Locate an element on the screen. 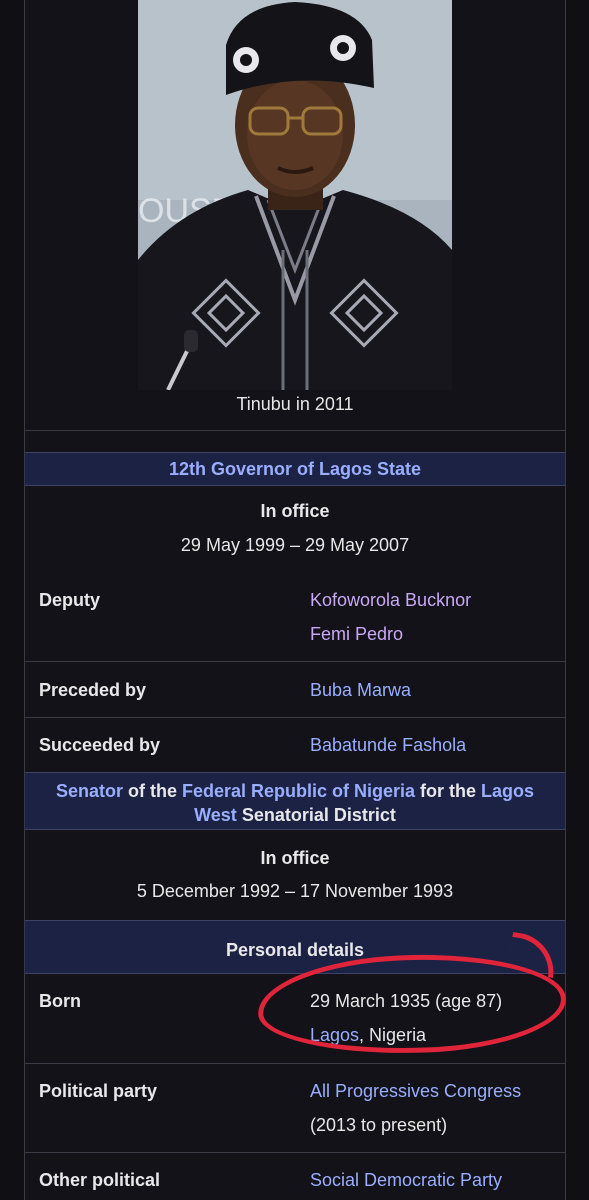 The height and width of the screenshot is (1200, 589). link-babatunde-fashola: Babatunde Fashola is located at coordinates (388, 745).